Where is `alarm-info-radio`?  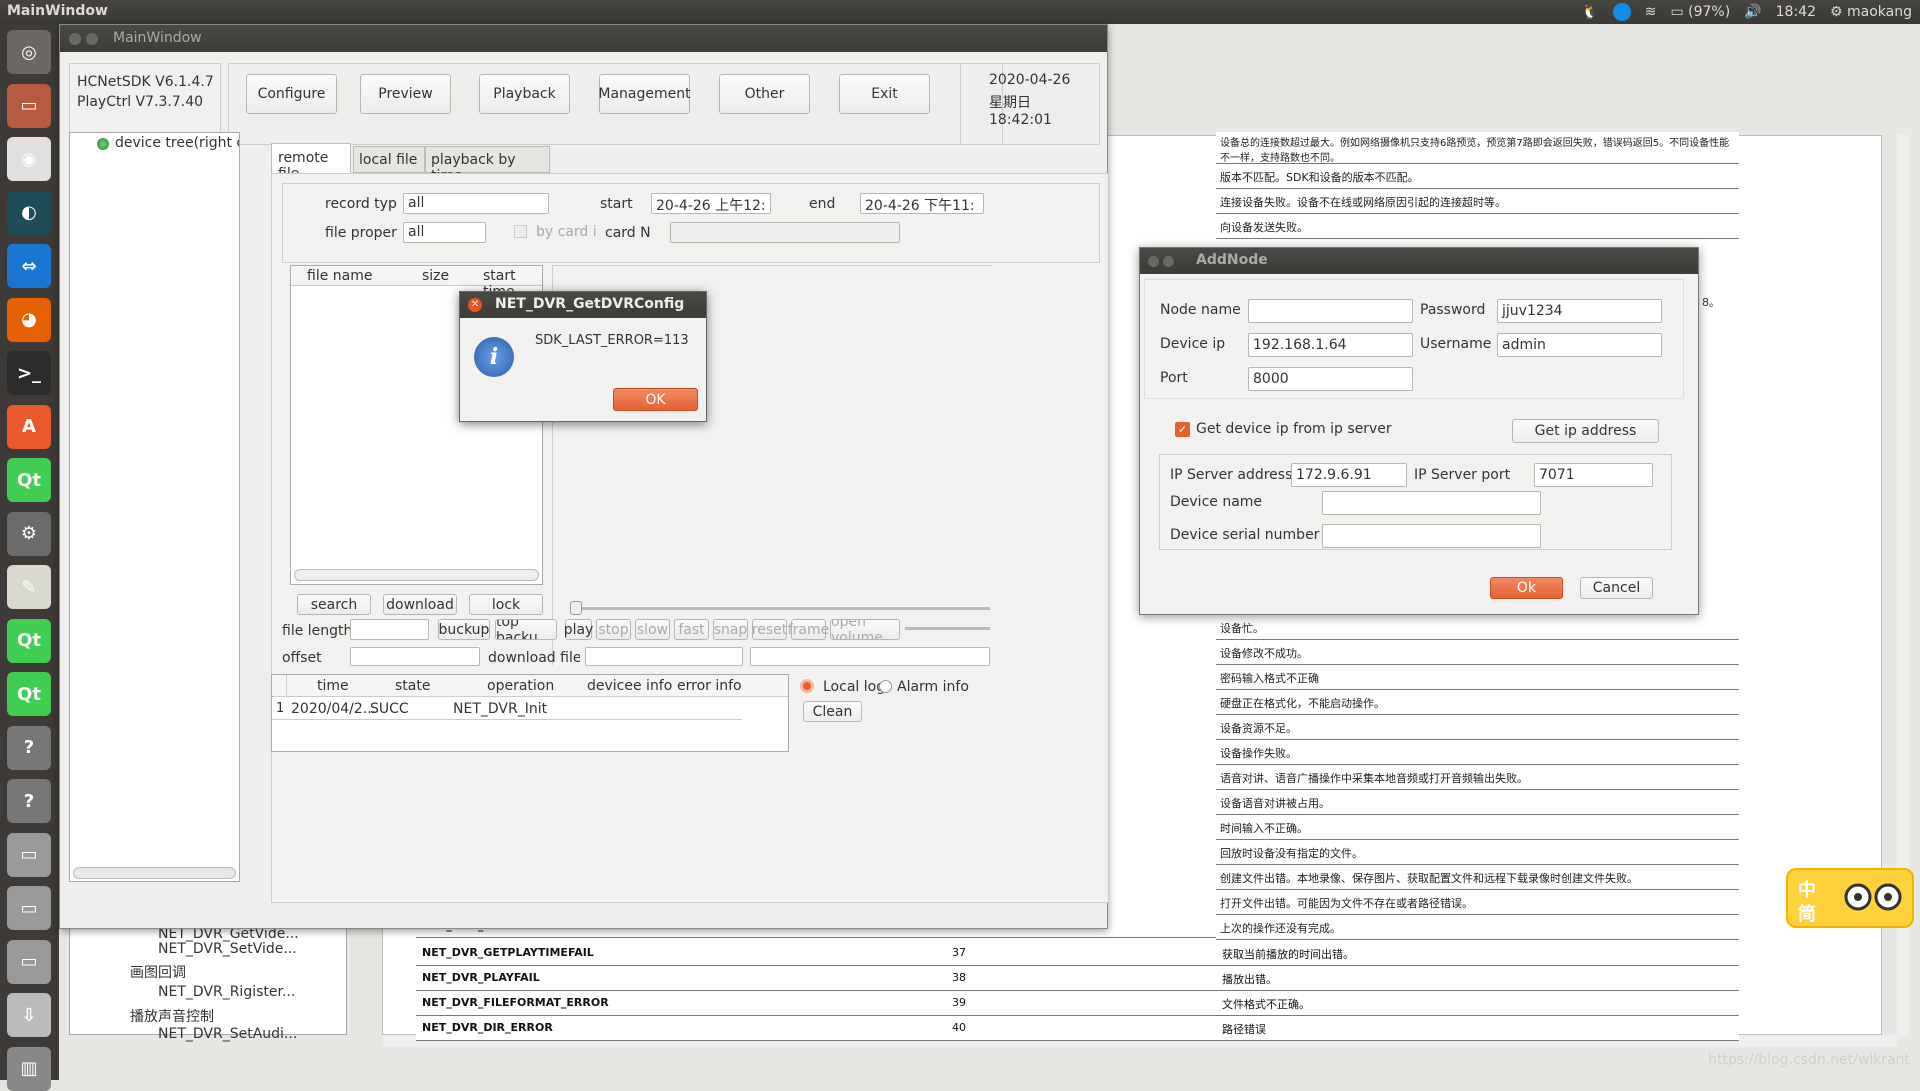
alarm-info-radio is located at coordinates (885, 686).